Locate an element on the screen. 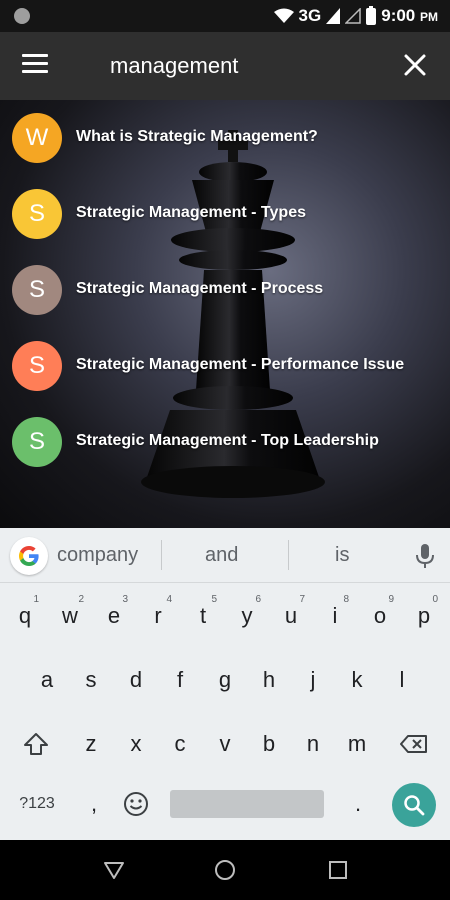 This screenshot has height=900, width=450. clock-time: 9:00 is located at coordinates (398, 15).